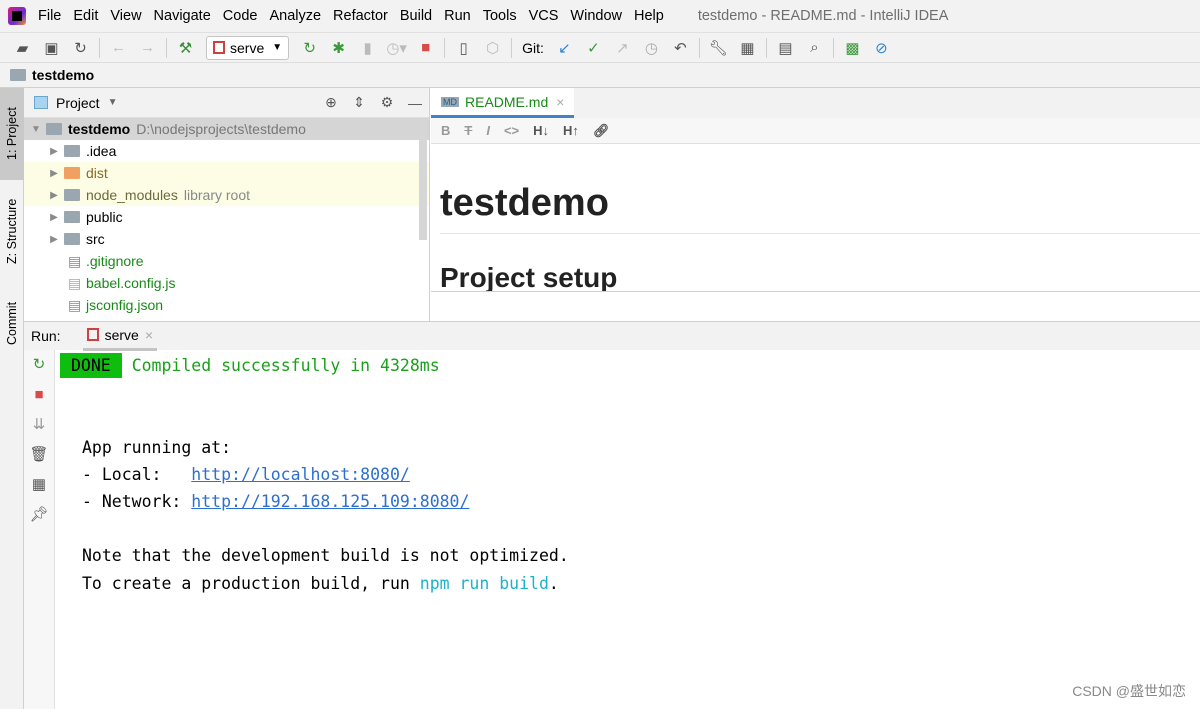  I want to click on chevron-down-icon: ▼, so click(113, 102).